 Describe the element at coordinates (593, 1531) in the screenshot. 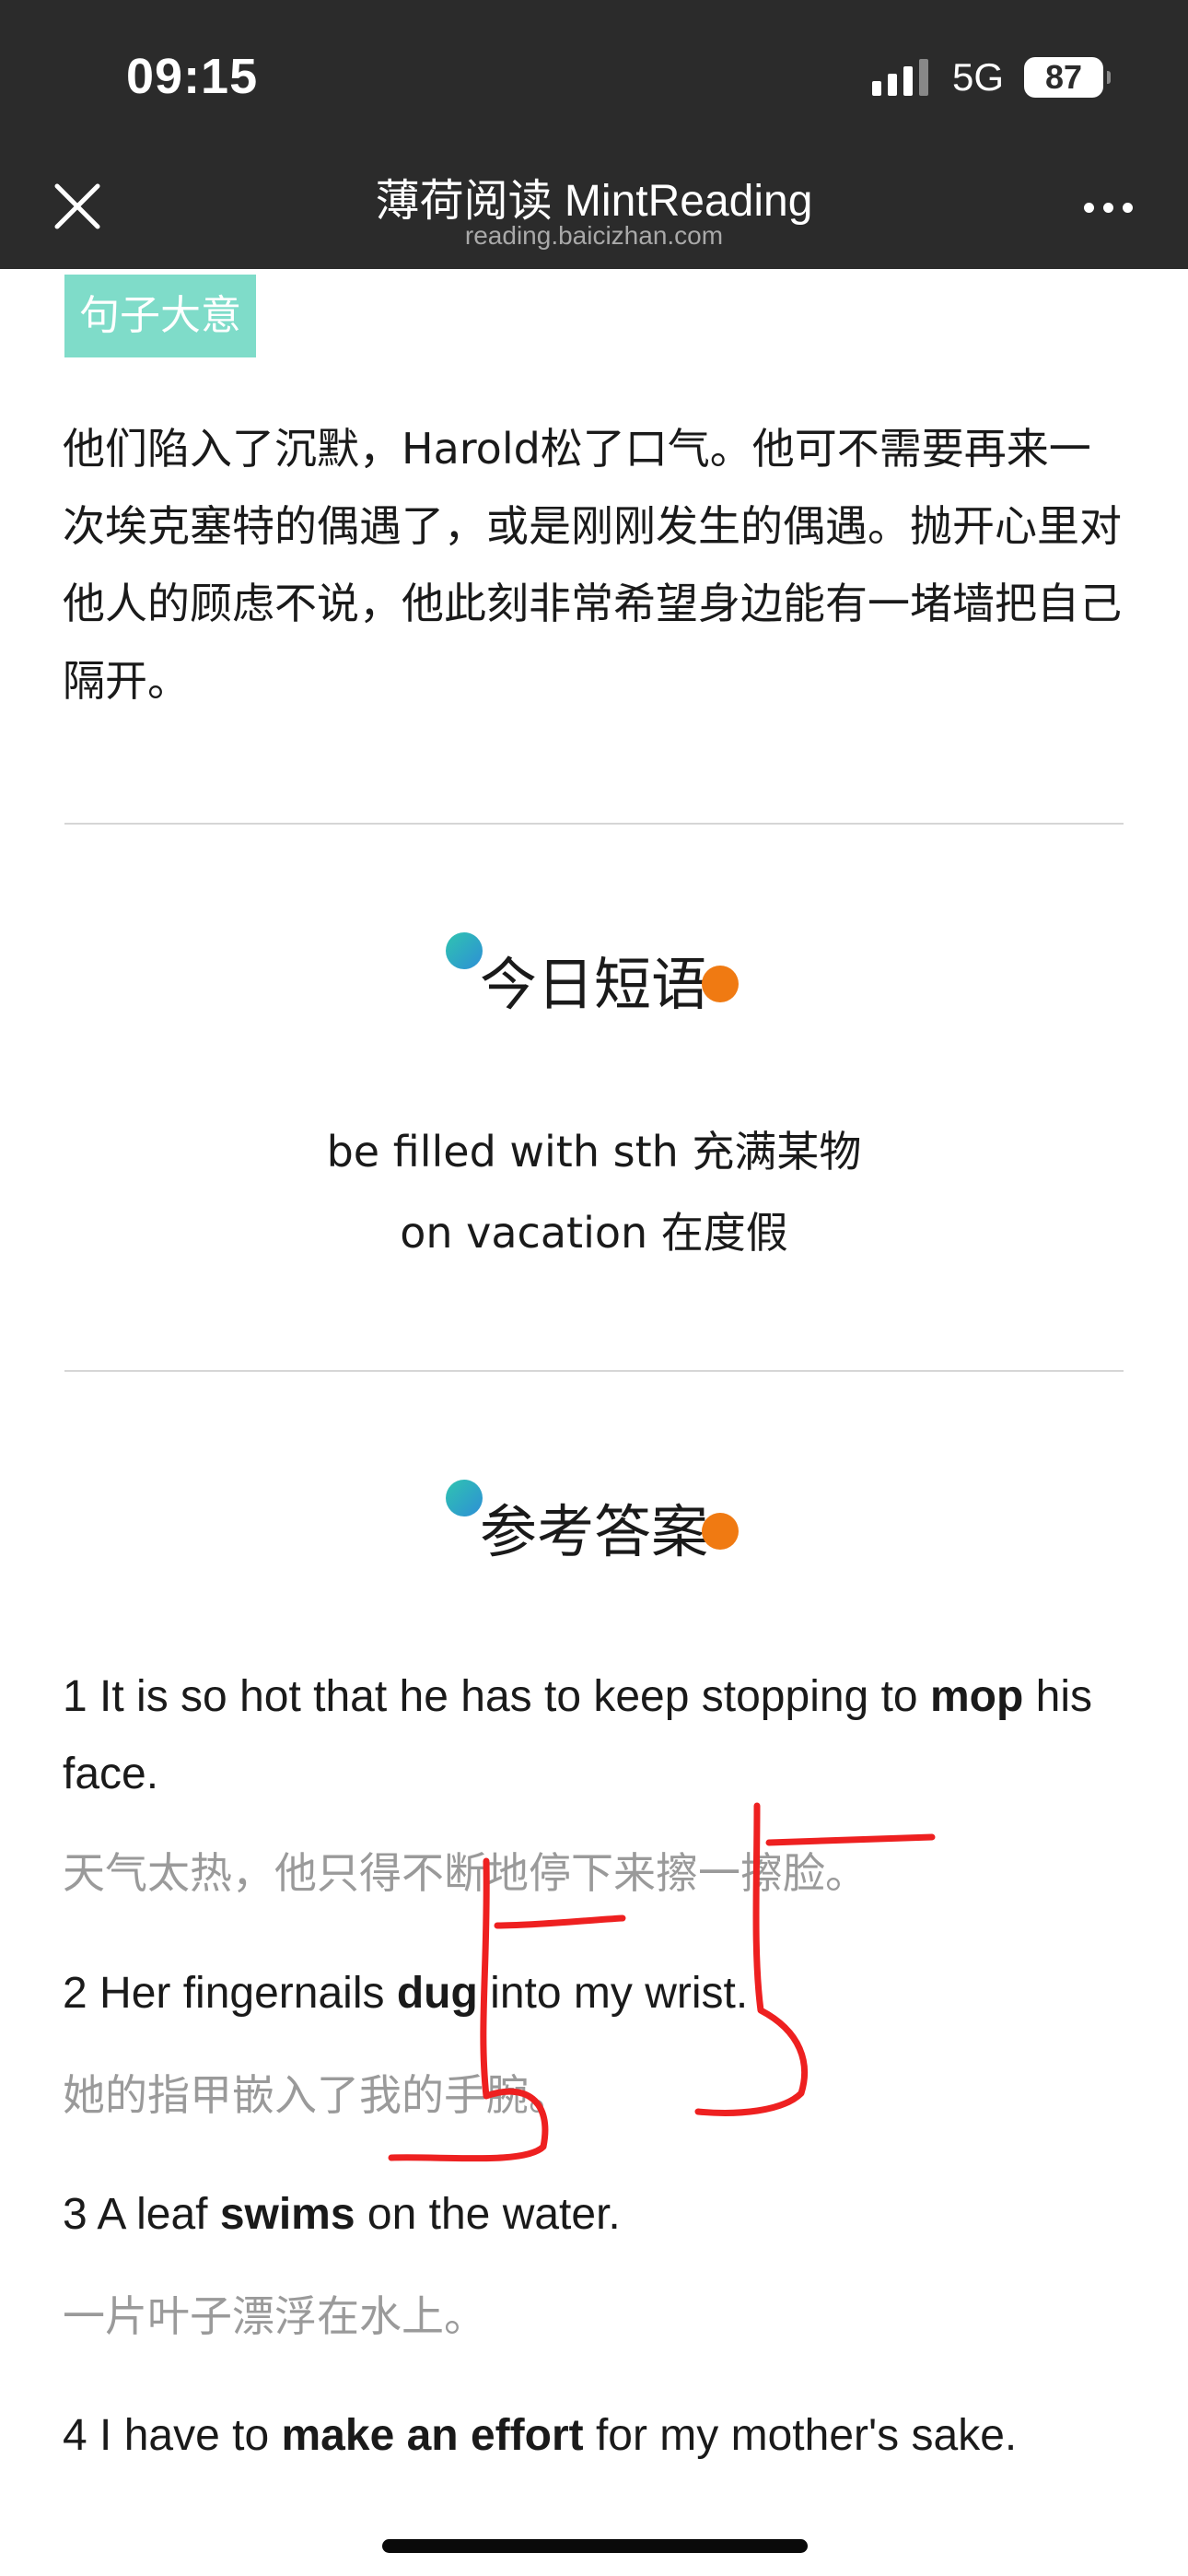

I see `answers-heading: 参考答案` at that location.